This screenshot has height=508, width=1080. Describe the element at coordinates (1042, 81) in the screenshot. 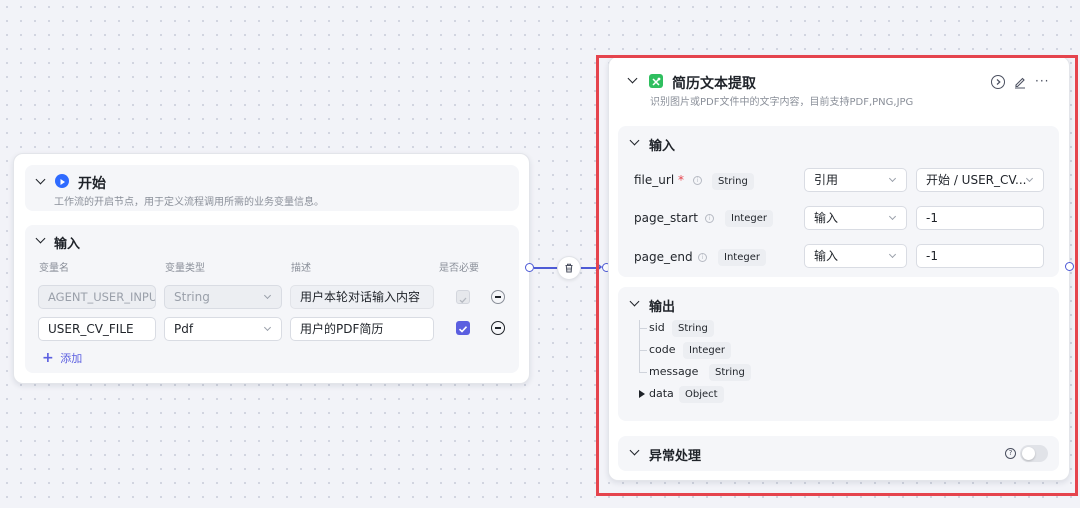

I see `more-icon: ···` at that location.